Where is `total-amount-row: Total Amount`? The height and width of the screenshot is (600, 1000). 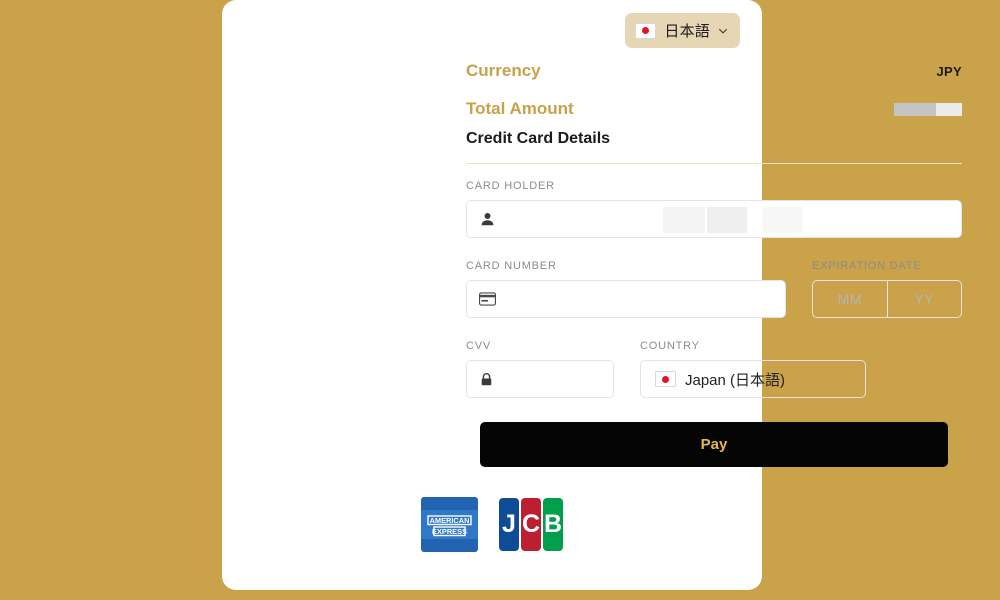 total-amount-row: Total Amount is located at coordinates (714, 109).